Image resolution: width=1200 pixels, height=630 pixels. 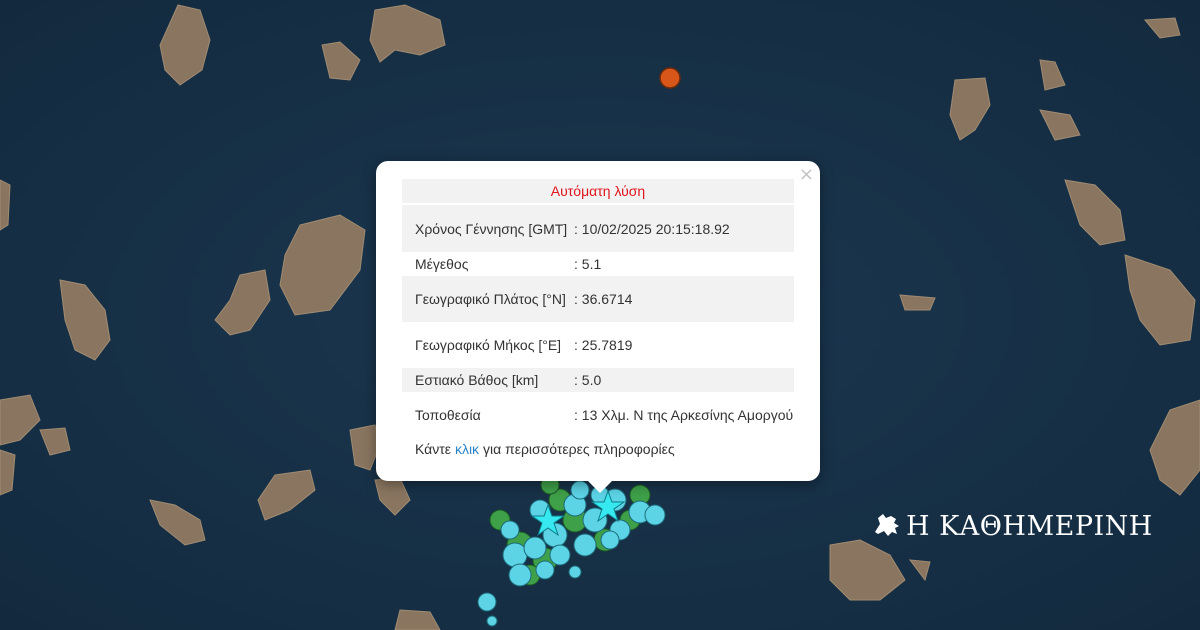 I want to click on row-label-origin-time: Χρόνος Γέννησης [GMT], so click(x=486, y=228).